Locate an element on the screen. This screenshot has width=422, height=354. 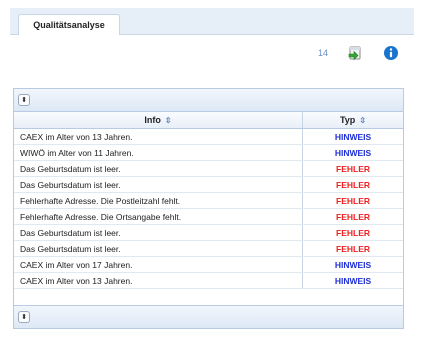
tab-bar: Qualitätsanalyse is located at coordinates (212, 21).